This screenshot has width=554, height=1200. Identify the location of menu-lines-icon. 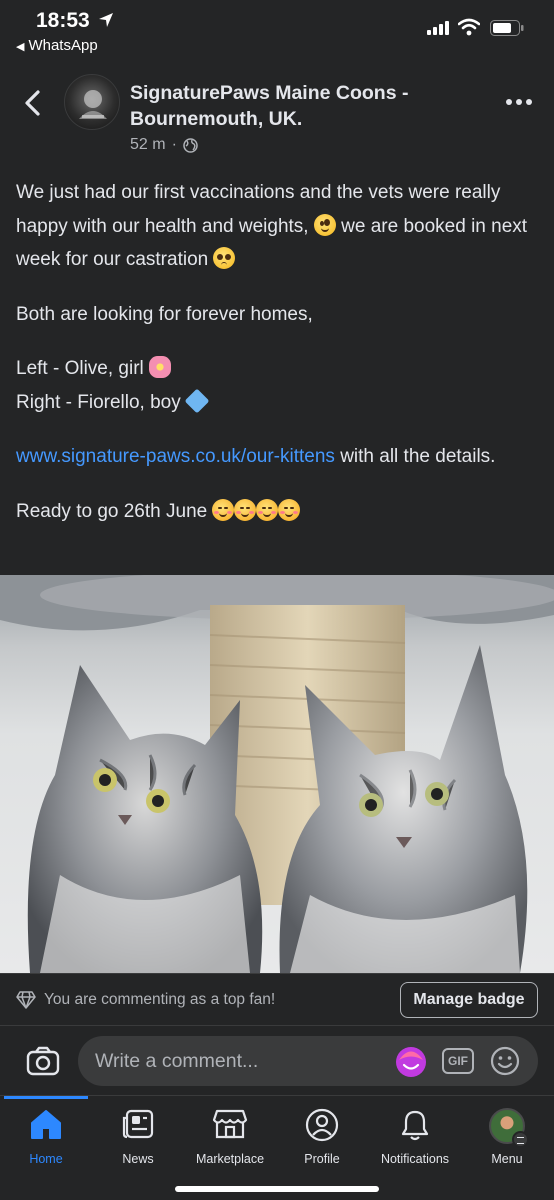
(520, 1139).